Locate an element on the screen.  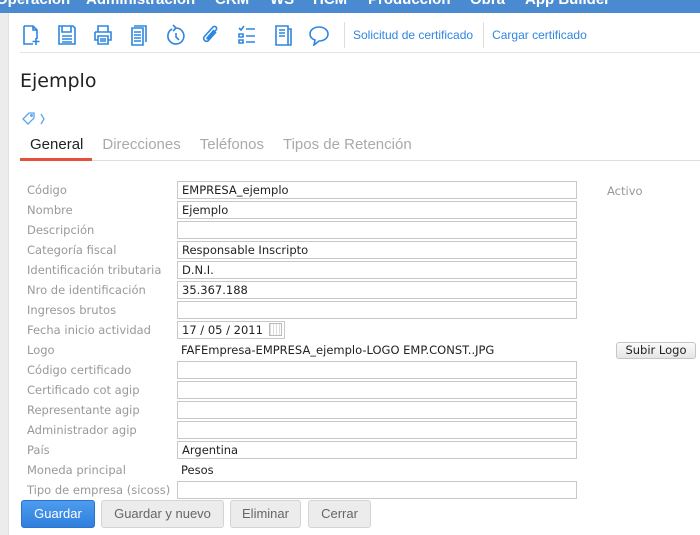
calendar-icon is located at coordinates (275, 329).